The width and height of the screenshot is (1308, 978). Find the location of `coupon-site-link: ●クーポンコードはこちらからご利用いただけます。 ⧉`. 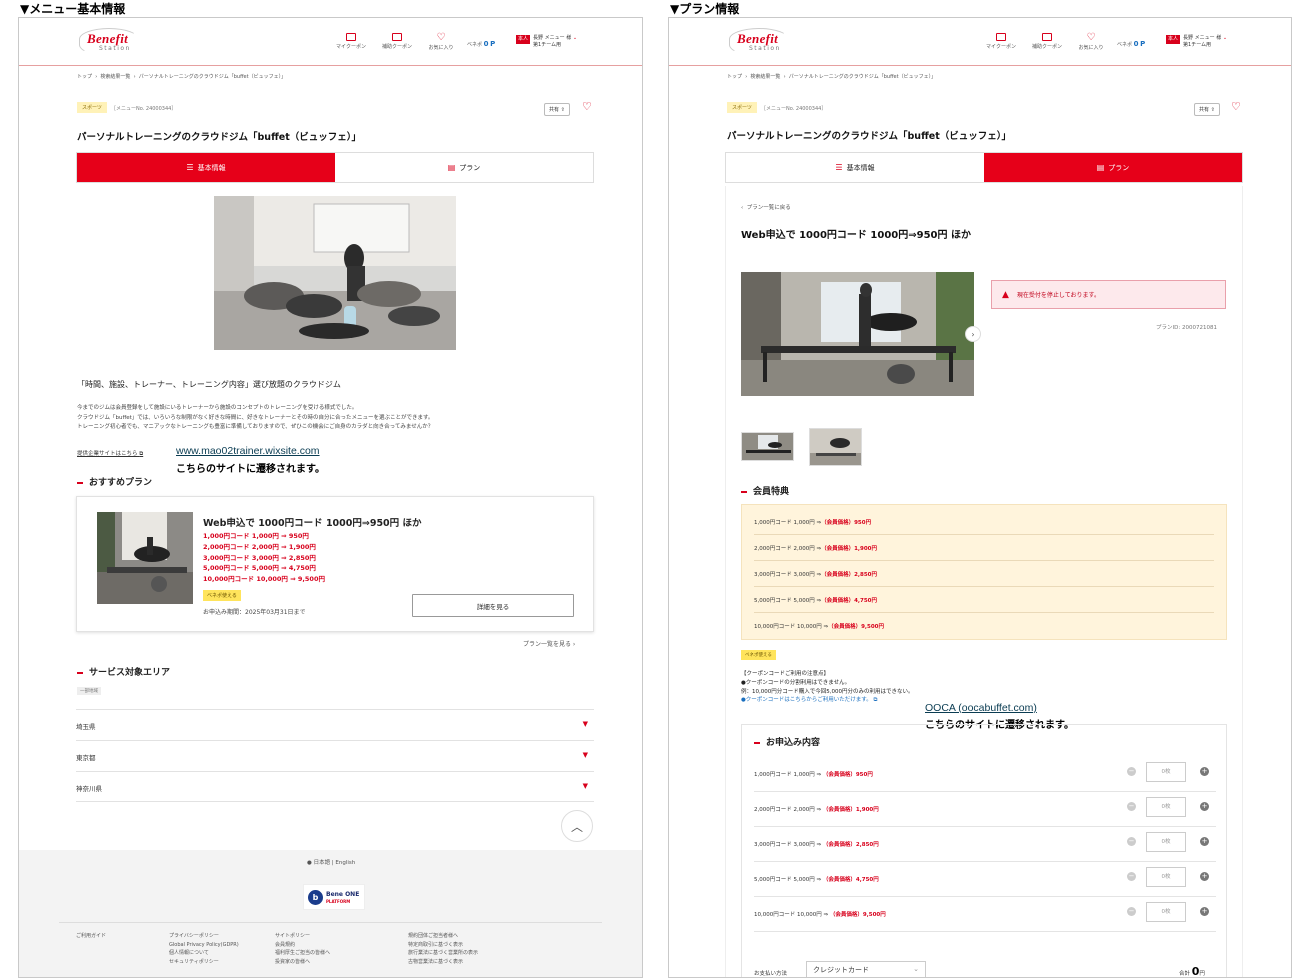

coupon-site-link: ●クーポンコードはこちらからご利用いただけます。 ⧉ is located at coordinates (827, 700).